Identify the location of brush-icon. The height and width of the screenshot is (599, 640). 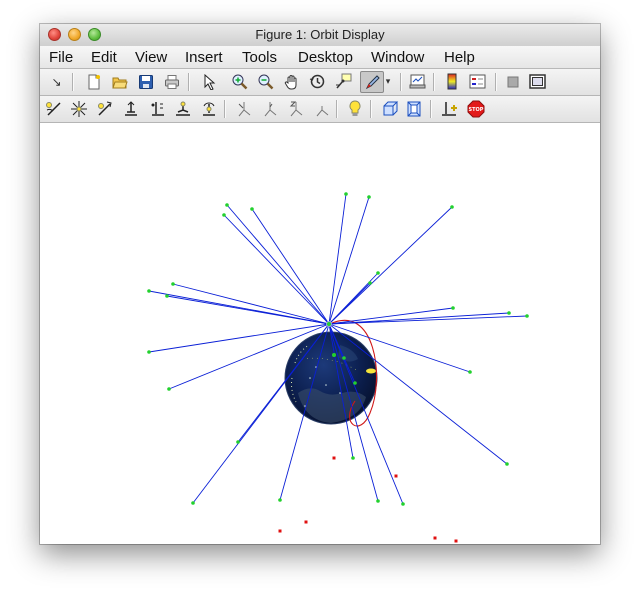
(372, 82).